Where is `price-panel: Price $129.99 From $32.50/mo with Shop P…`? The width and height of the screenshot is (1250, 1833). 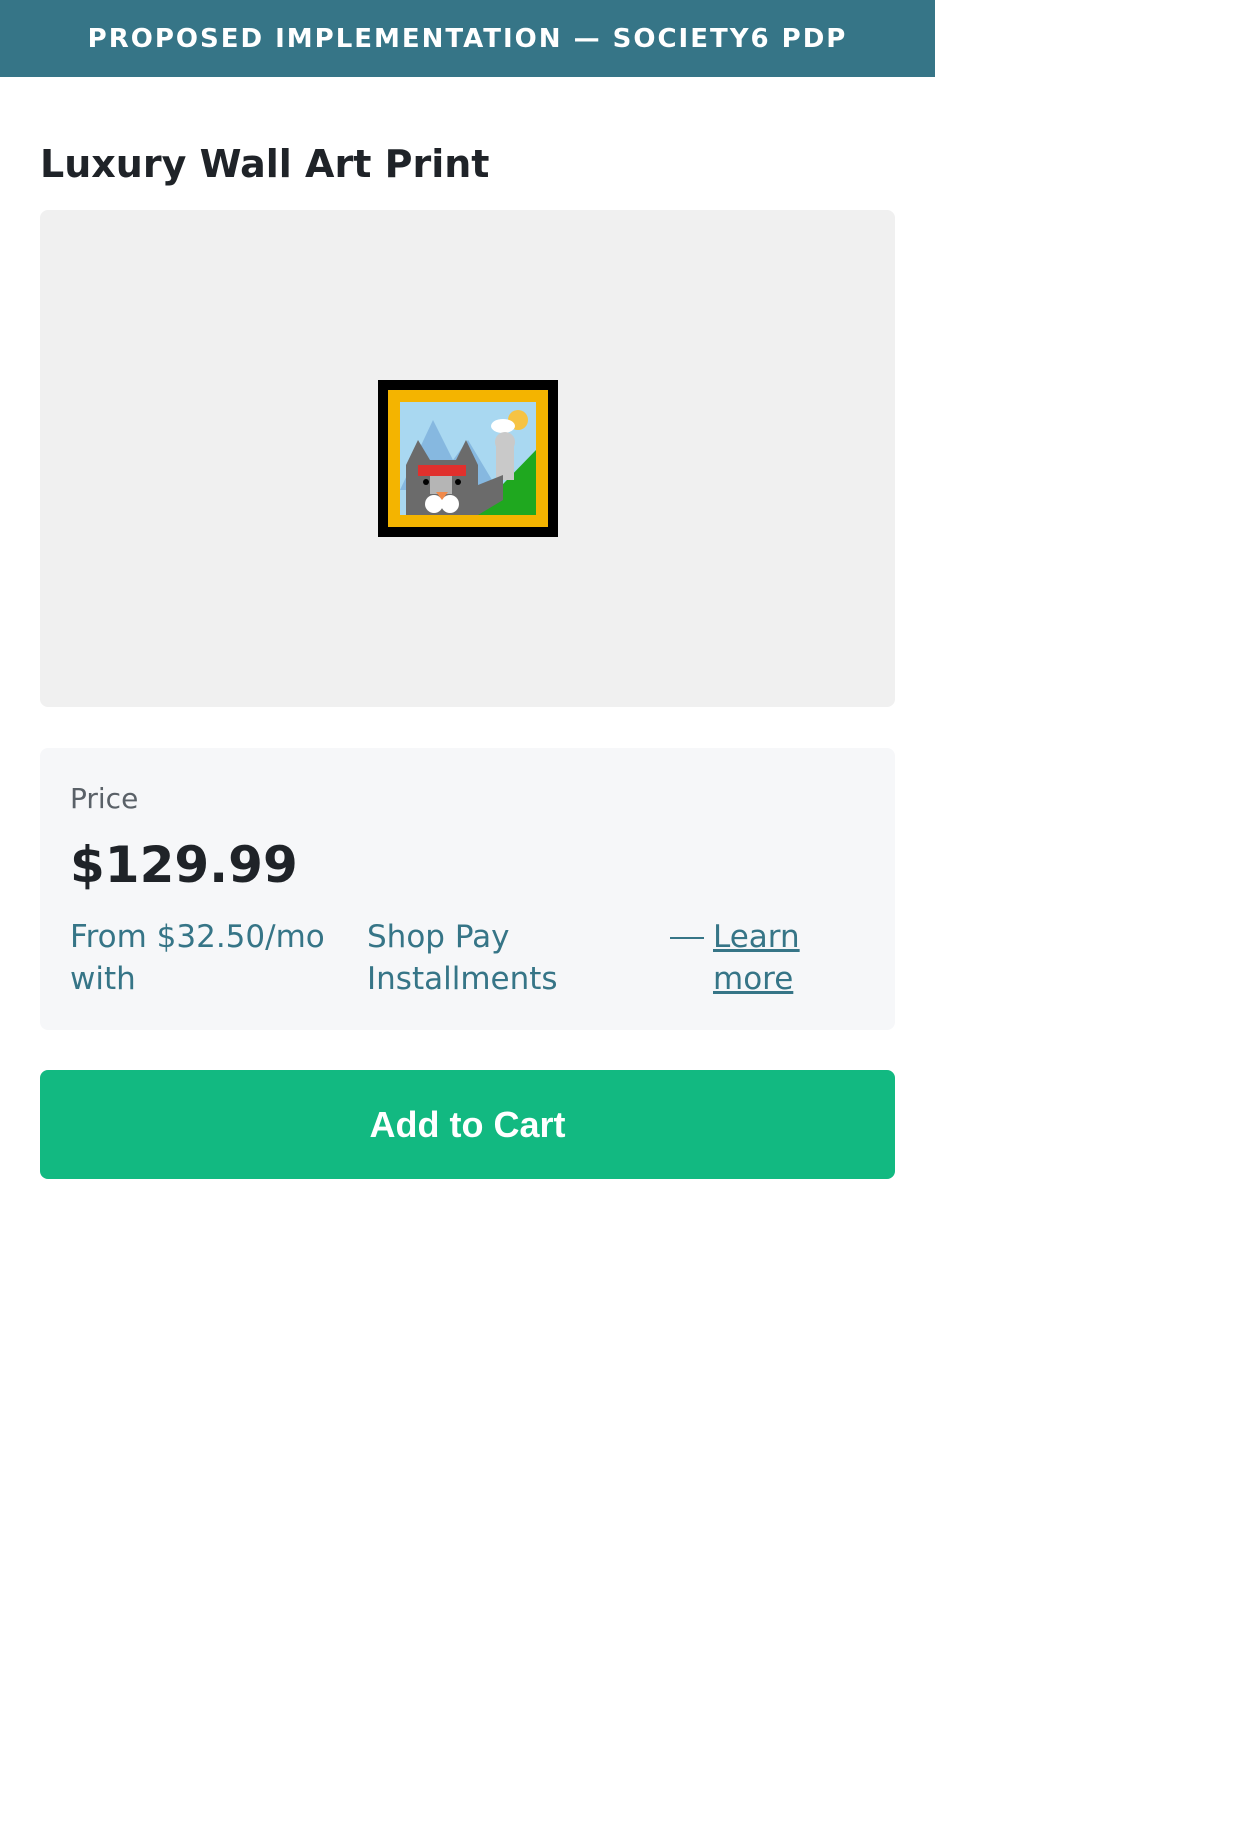
price-panel: Price $129.99 From $32.50/mo with Shop P… is located at coordinates (467, 889).